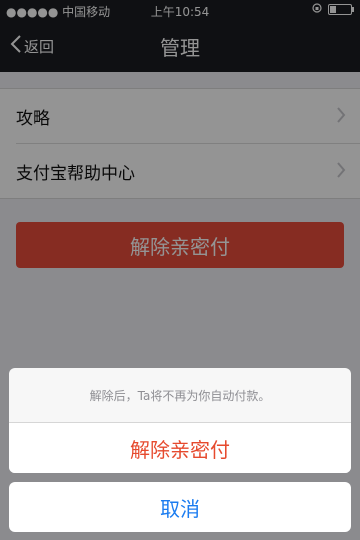 The image size is (360, 540). I want to click on action-sheet-message: 解除后，Ta将不再为你自动付款。, so click(180, 395).